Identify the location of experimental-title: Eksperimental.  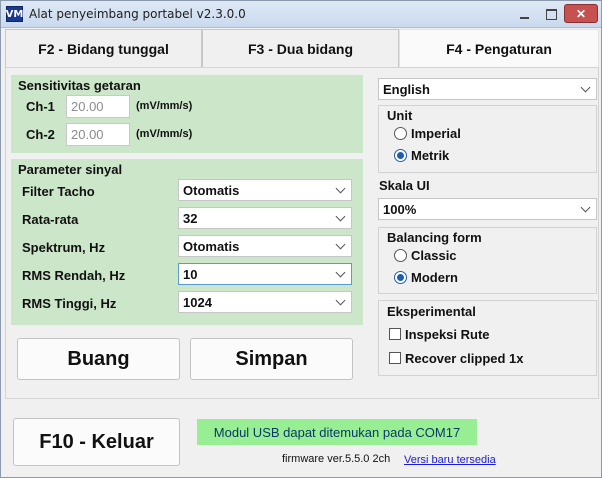
(431, 311).